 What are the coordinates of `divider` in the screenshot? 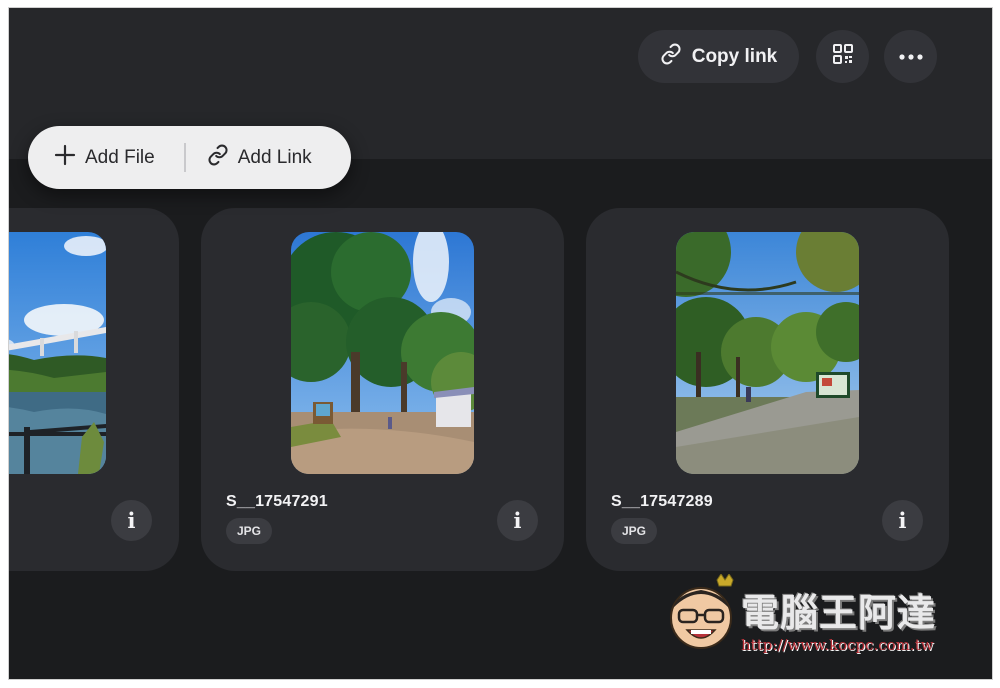 It's located at (184, 157).